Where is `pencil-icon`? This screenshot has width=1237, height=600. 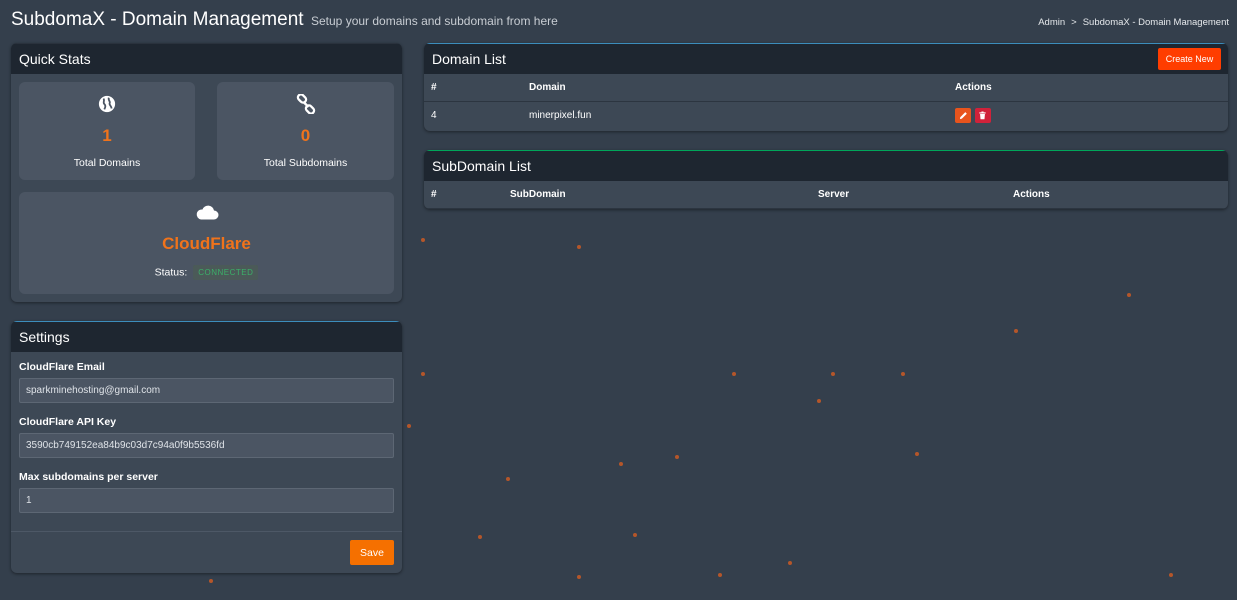
pencil-icon is located at coordinates (963, 116).